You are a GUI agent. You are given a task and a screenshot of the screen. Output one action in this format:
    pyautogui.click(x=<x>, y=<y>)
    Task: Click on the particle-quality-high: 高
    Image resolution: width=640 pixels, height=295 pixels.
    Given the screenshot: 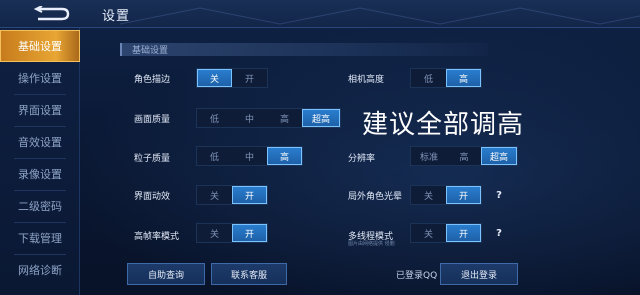 What is the action you would take?
    pyautogui.click(x=284, y=156)
    